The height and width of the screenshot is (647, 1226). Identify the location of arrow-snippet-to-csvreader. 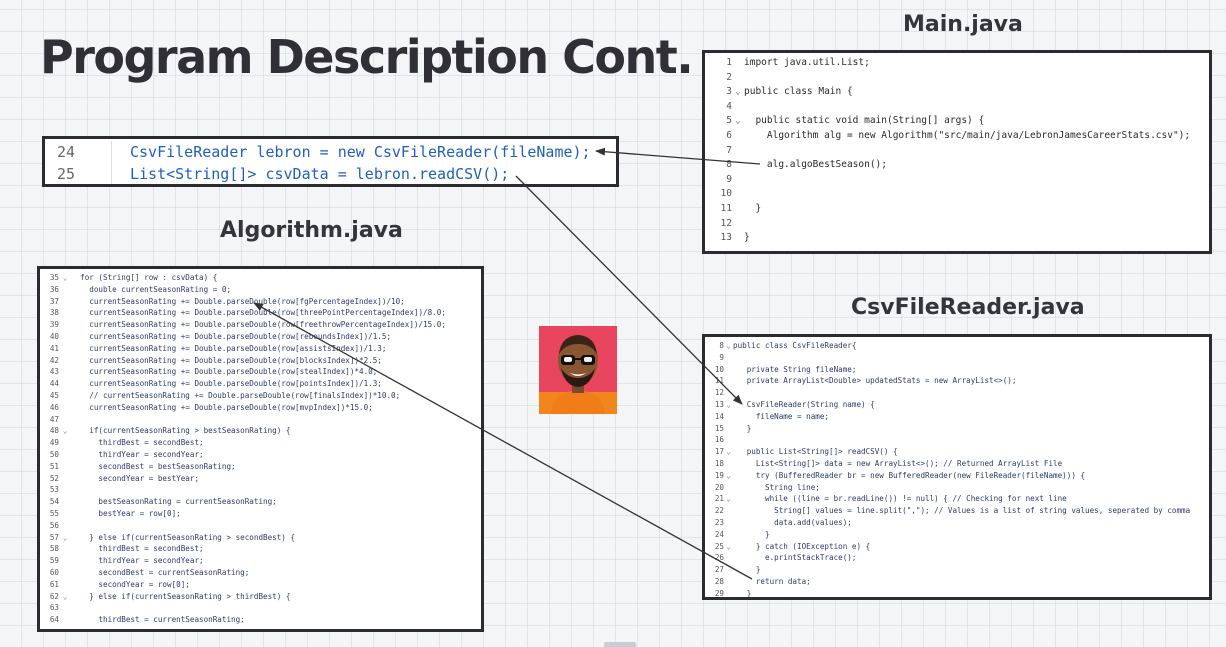
(629, 290).